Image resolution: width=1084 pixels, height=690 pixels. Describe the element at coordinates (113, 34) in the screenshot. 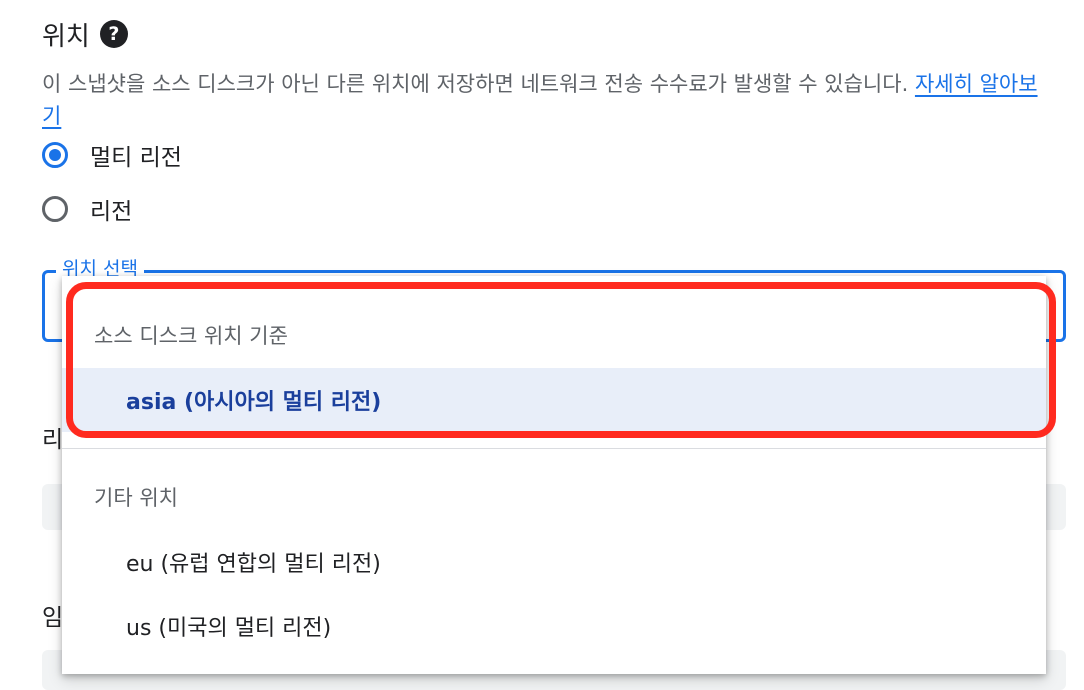

I see `help-circle-icon: ?` at that location.